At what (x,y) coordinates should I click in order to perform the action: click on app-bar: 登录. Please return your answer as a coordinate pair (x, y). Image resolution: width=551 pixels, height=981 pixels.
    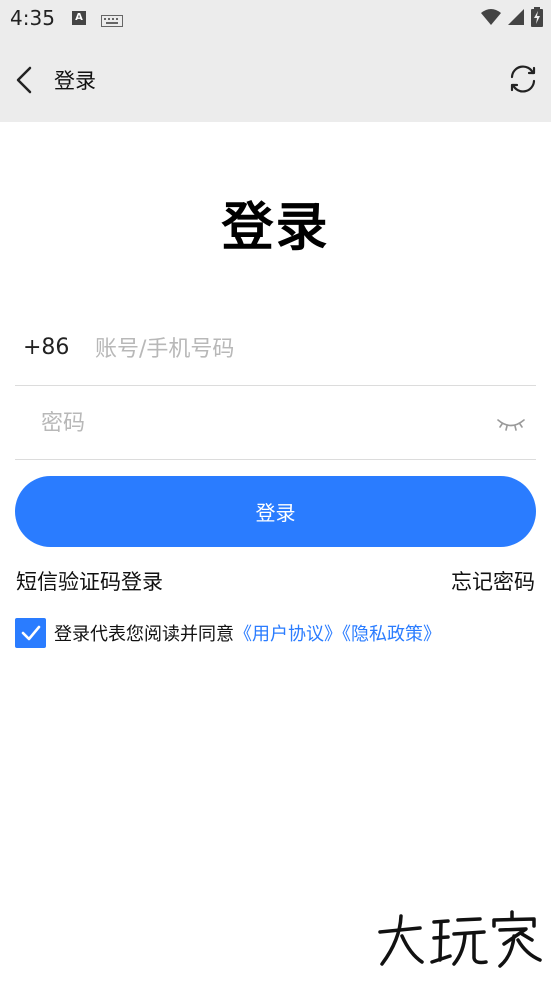
    Looking at the image, I should click on (275, 80).